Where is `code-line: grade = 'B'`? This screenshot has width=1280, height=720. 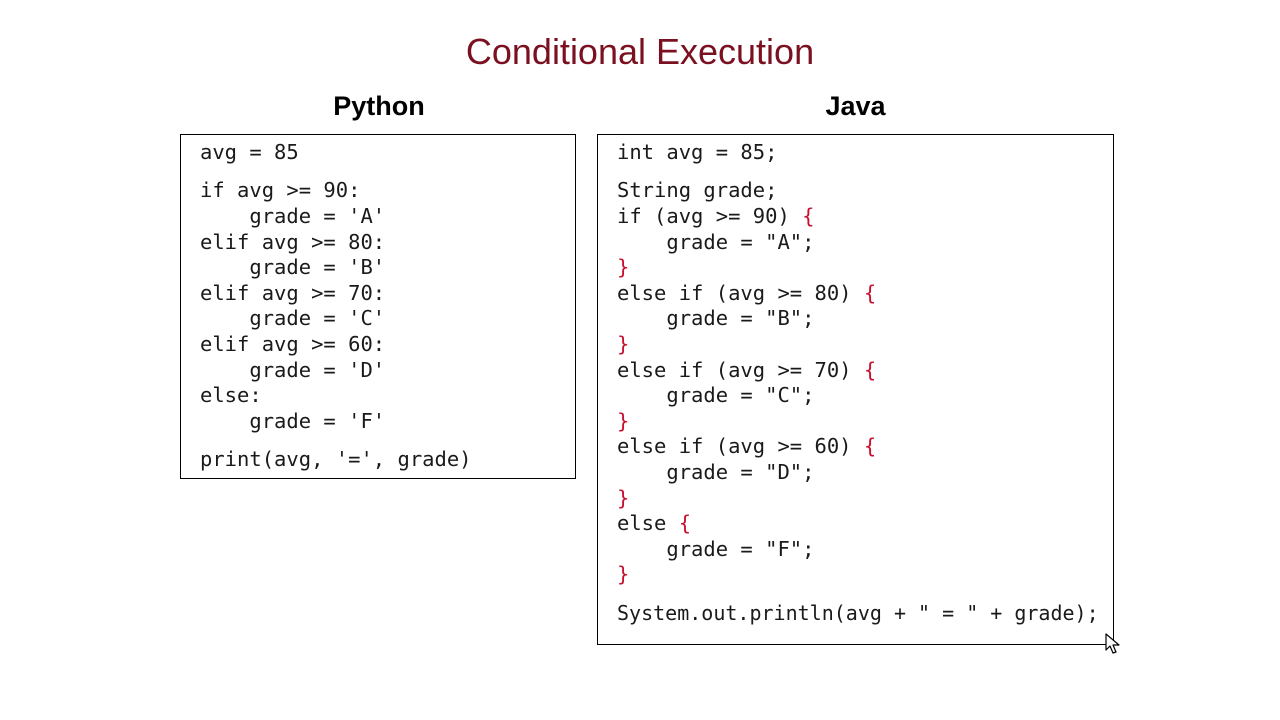
code-line: grade = 'B' is located at coordinates (293, 267).